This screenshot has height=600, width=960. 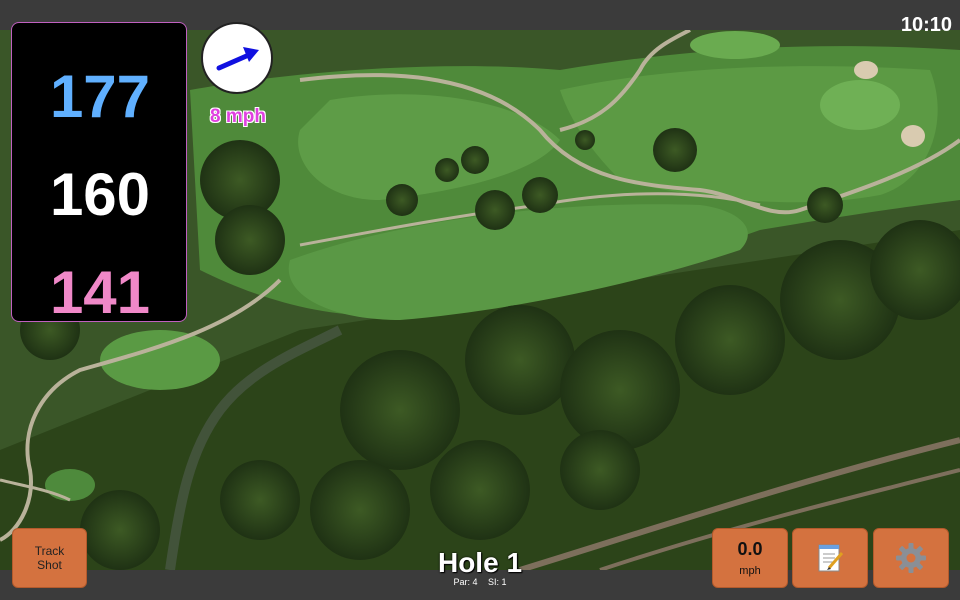 What do you see at coordinates (750, 571) in the screenshot?
I see `speed-unit: mph` at bounding box center [750, 571].